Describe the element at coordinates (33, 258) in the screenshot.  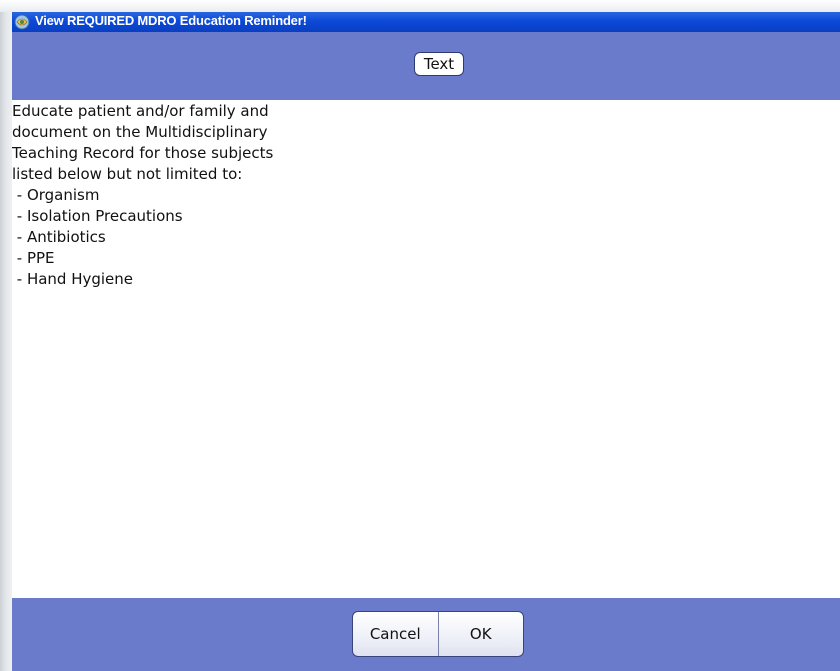
I see `list-item-ppe: - PPE` at that location.